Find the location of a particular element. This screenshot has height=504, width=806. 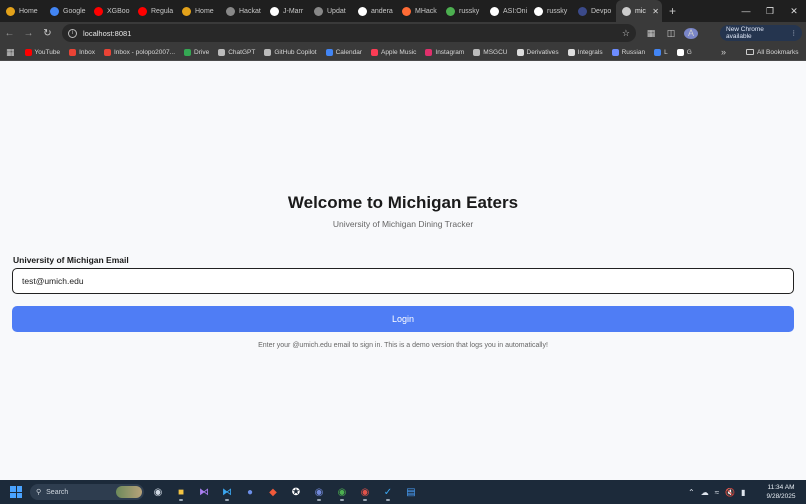

tab-label: J-Marr is located at coordinates (293, 11).